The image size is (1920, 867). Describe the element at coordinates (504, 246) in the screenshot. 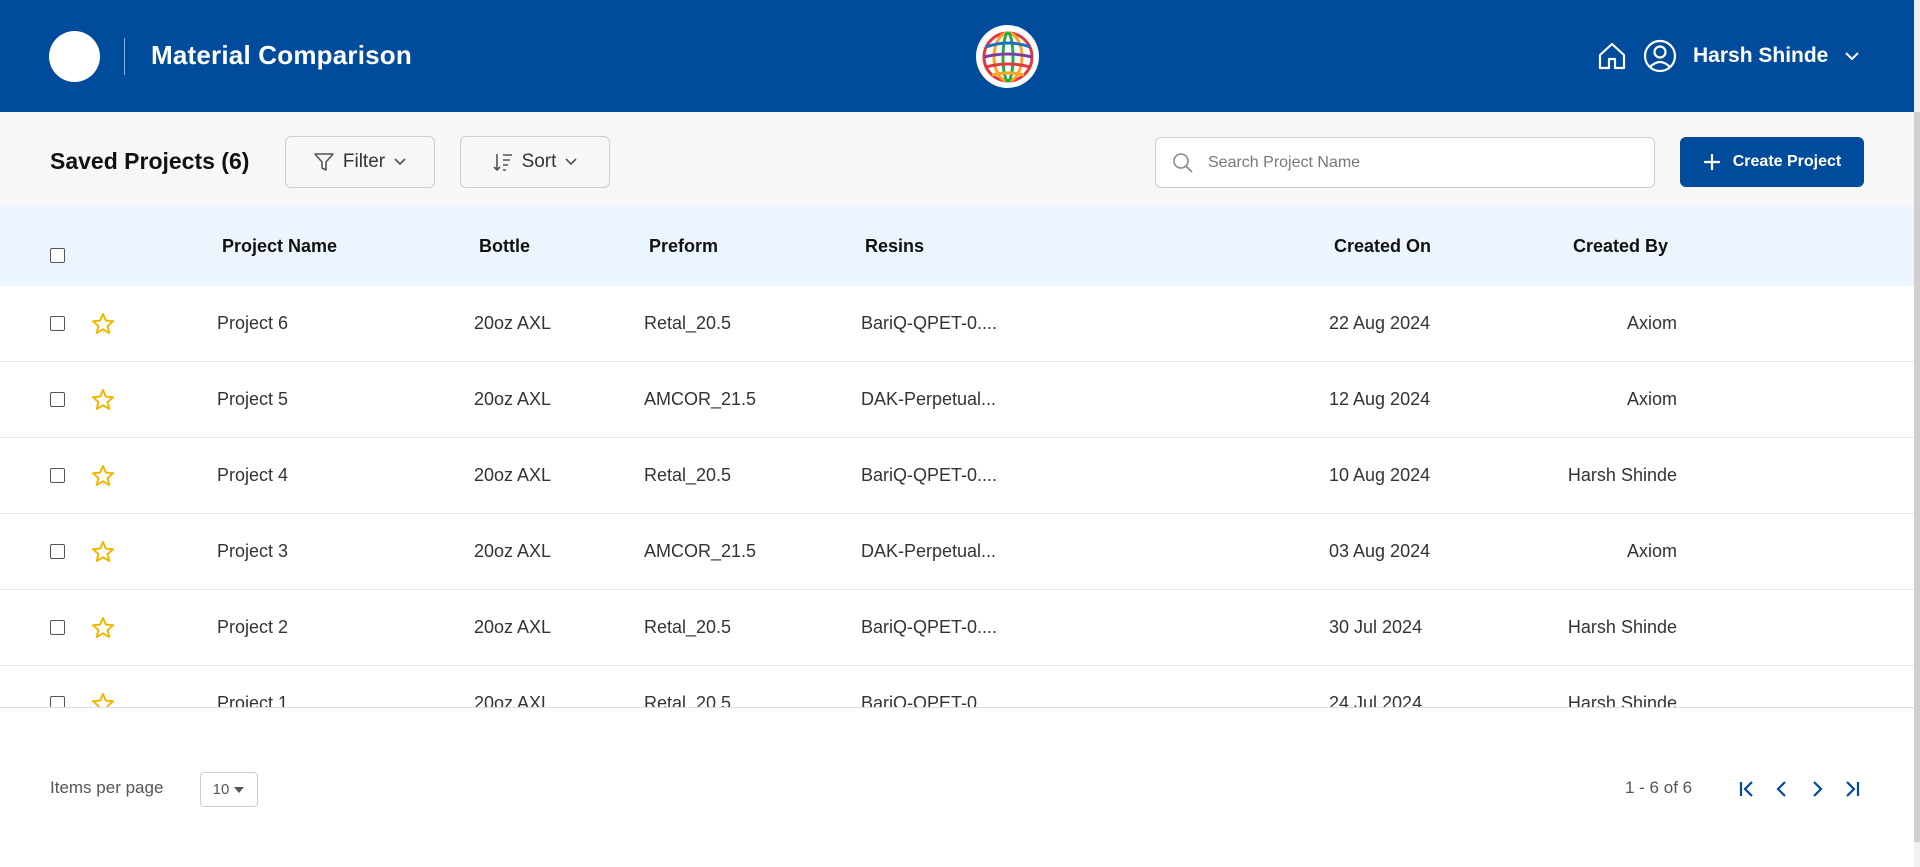

I see `column-header-bottle: Bottle` at that location.